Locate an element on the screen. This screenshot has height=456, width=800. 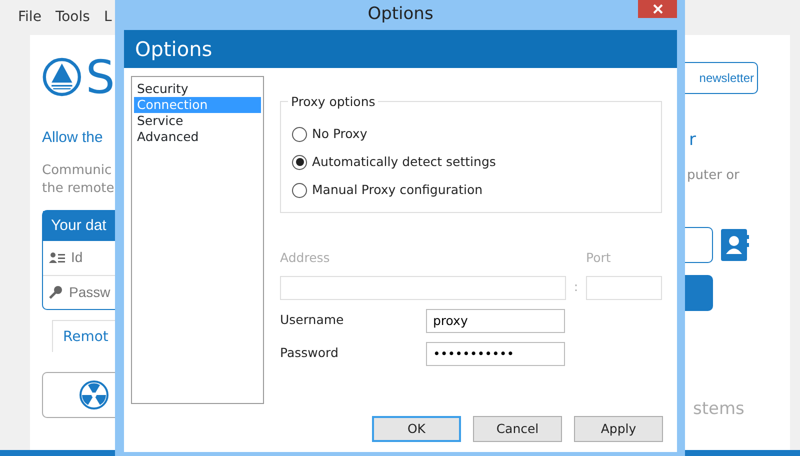
dialog-button: Apply is located at coordinates (618, 429).